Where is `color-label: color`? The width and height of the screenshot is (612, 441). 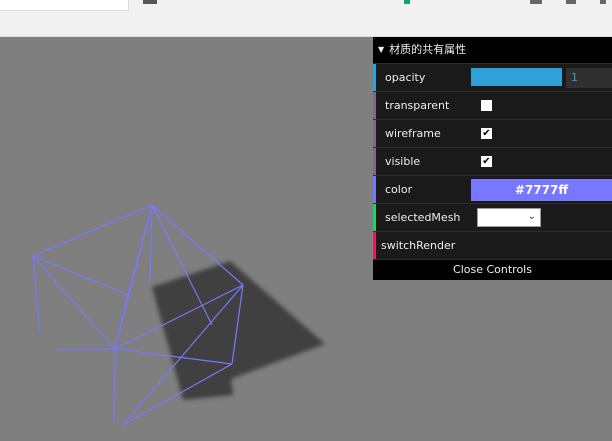 color-label: color is located at coordinates (399, 189).